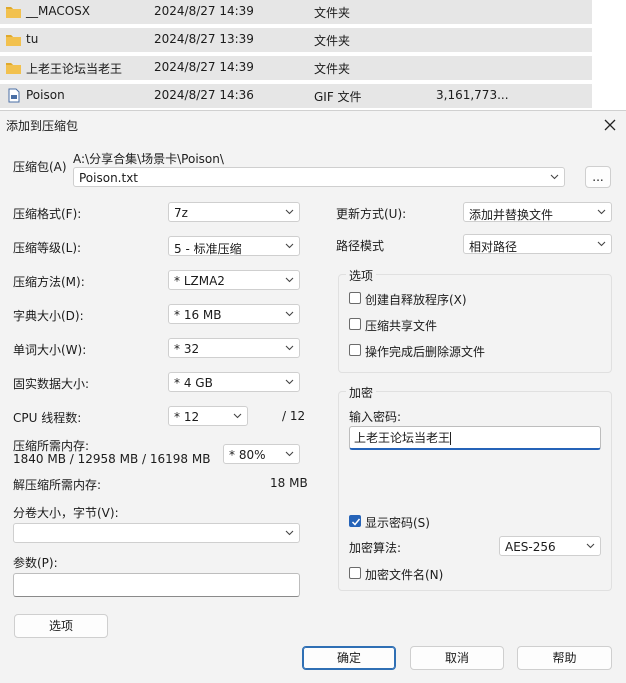 This screenshot has width=626, height=683. I want to click on checkmark-icon, so click(356, 522).